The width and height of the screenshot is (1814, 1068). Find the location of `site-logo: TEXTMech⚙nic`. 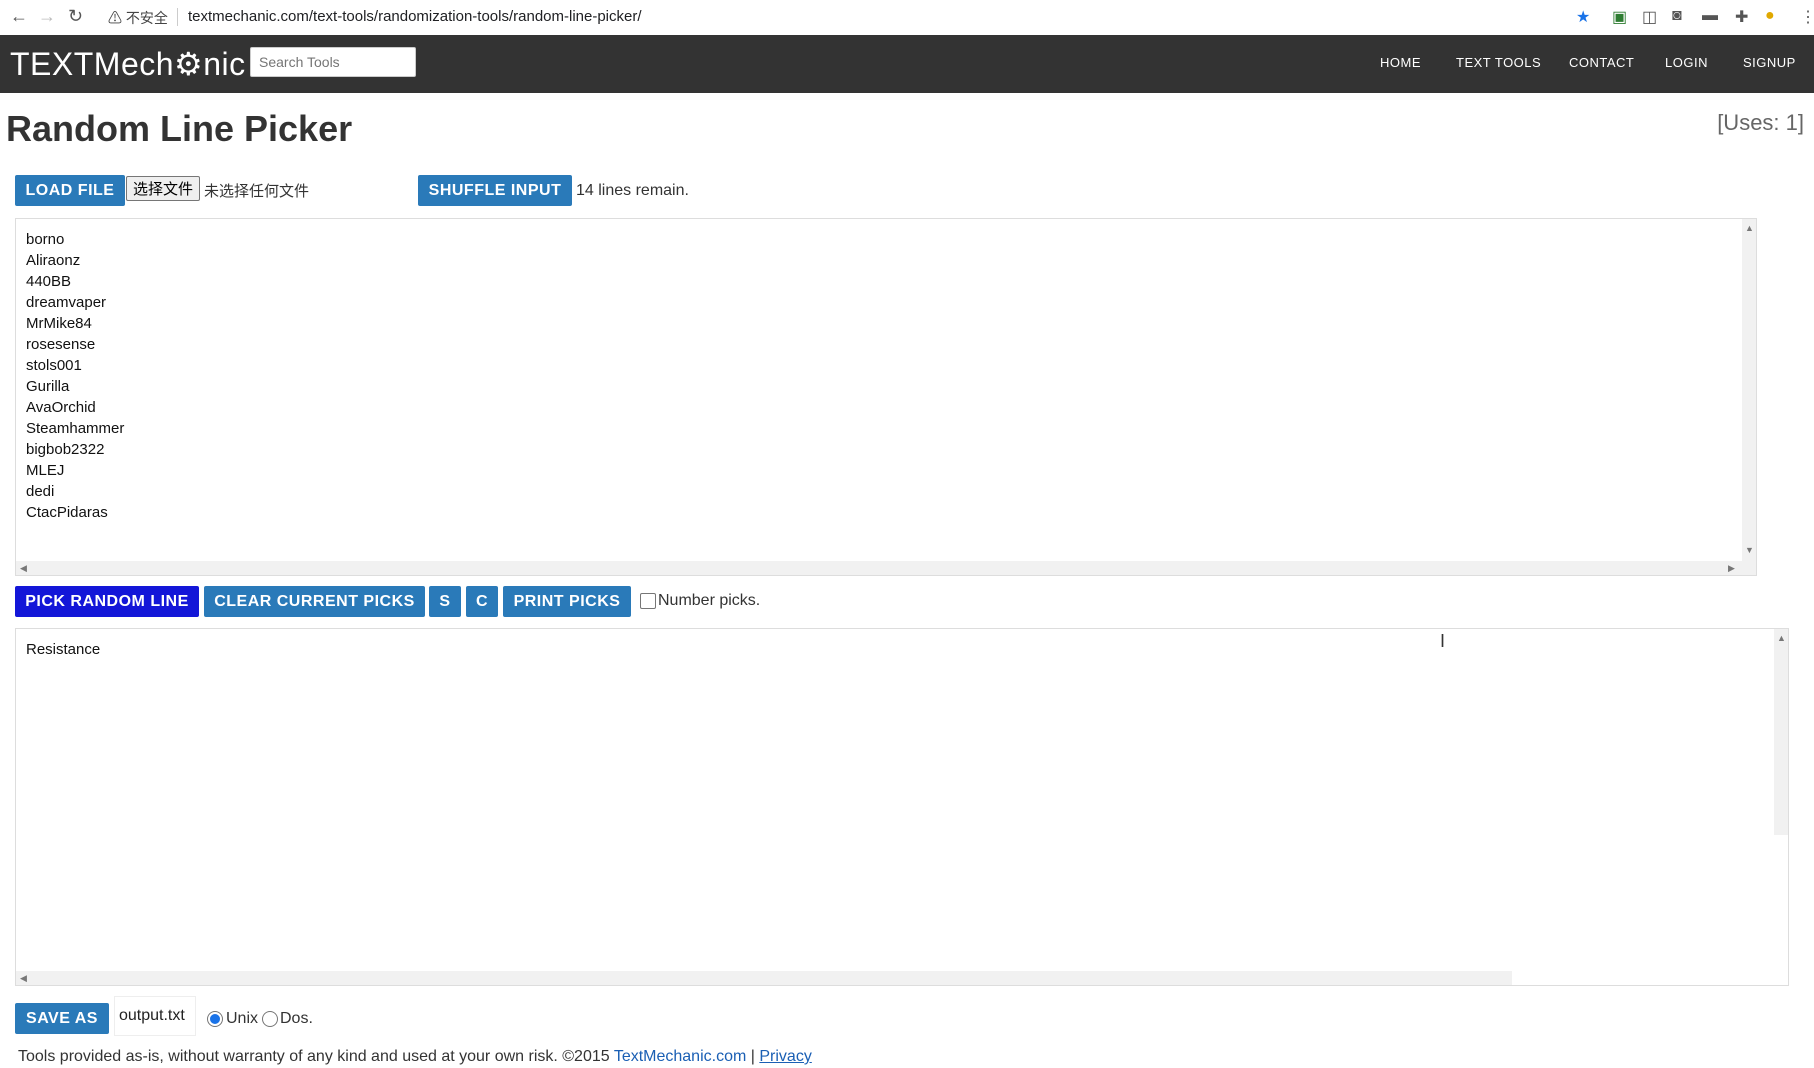

site-logo: TEXTMech⚙nic is located at coordinates (128, 64).